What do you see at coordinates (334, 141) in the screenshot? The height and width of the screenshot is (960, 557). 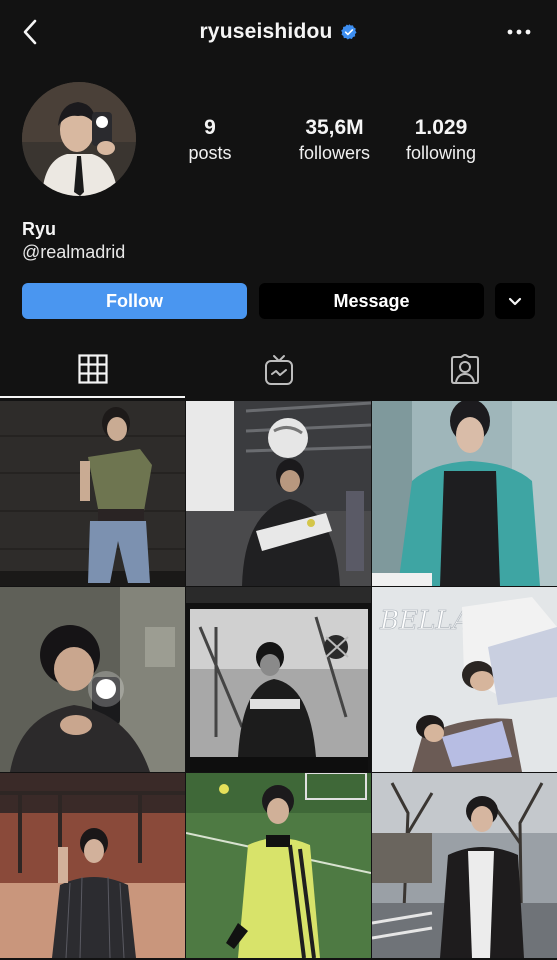 I see `stat-followers: 35,6M followers` at bounding box center [334, 141].